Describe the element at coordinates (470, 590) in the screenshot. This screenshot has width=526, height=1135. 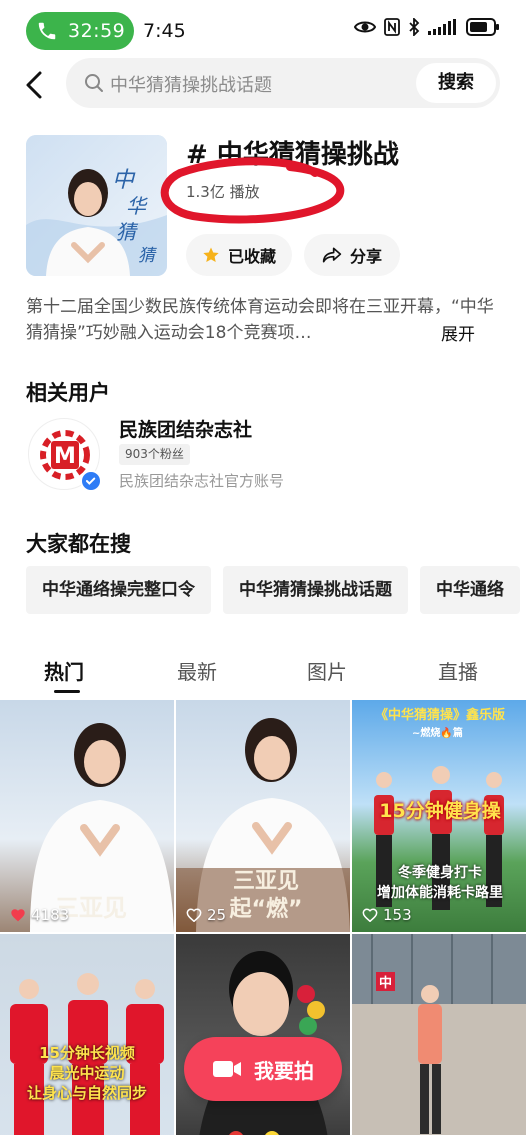
I see `search-chip: 中华通络` at that location.